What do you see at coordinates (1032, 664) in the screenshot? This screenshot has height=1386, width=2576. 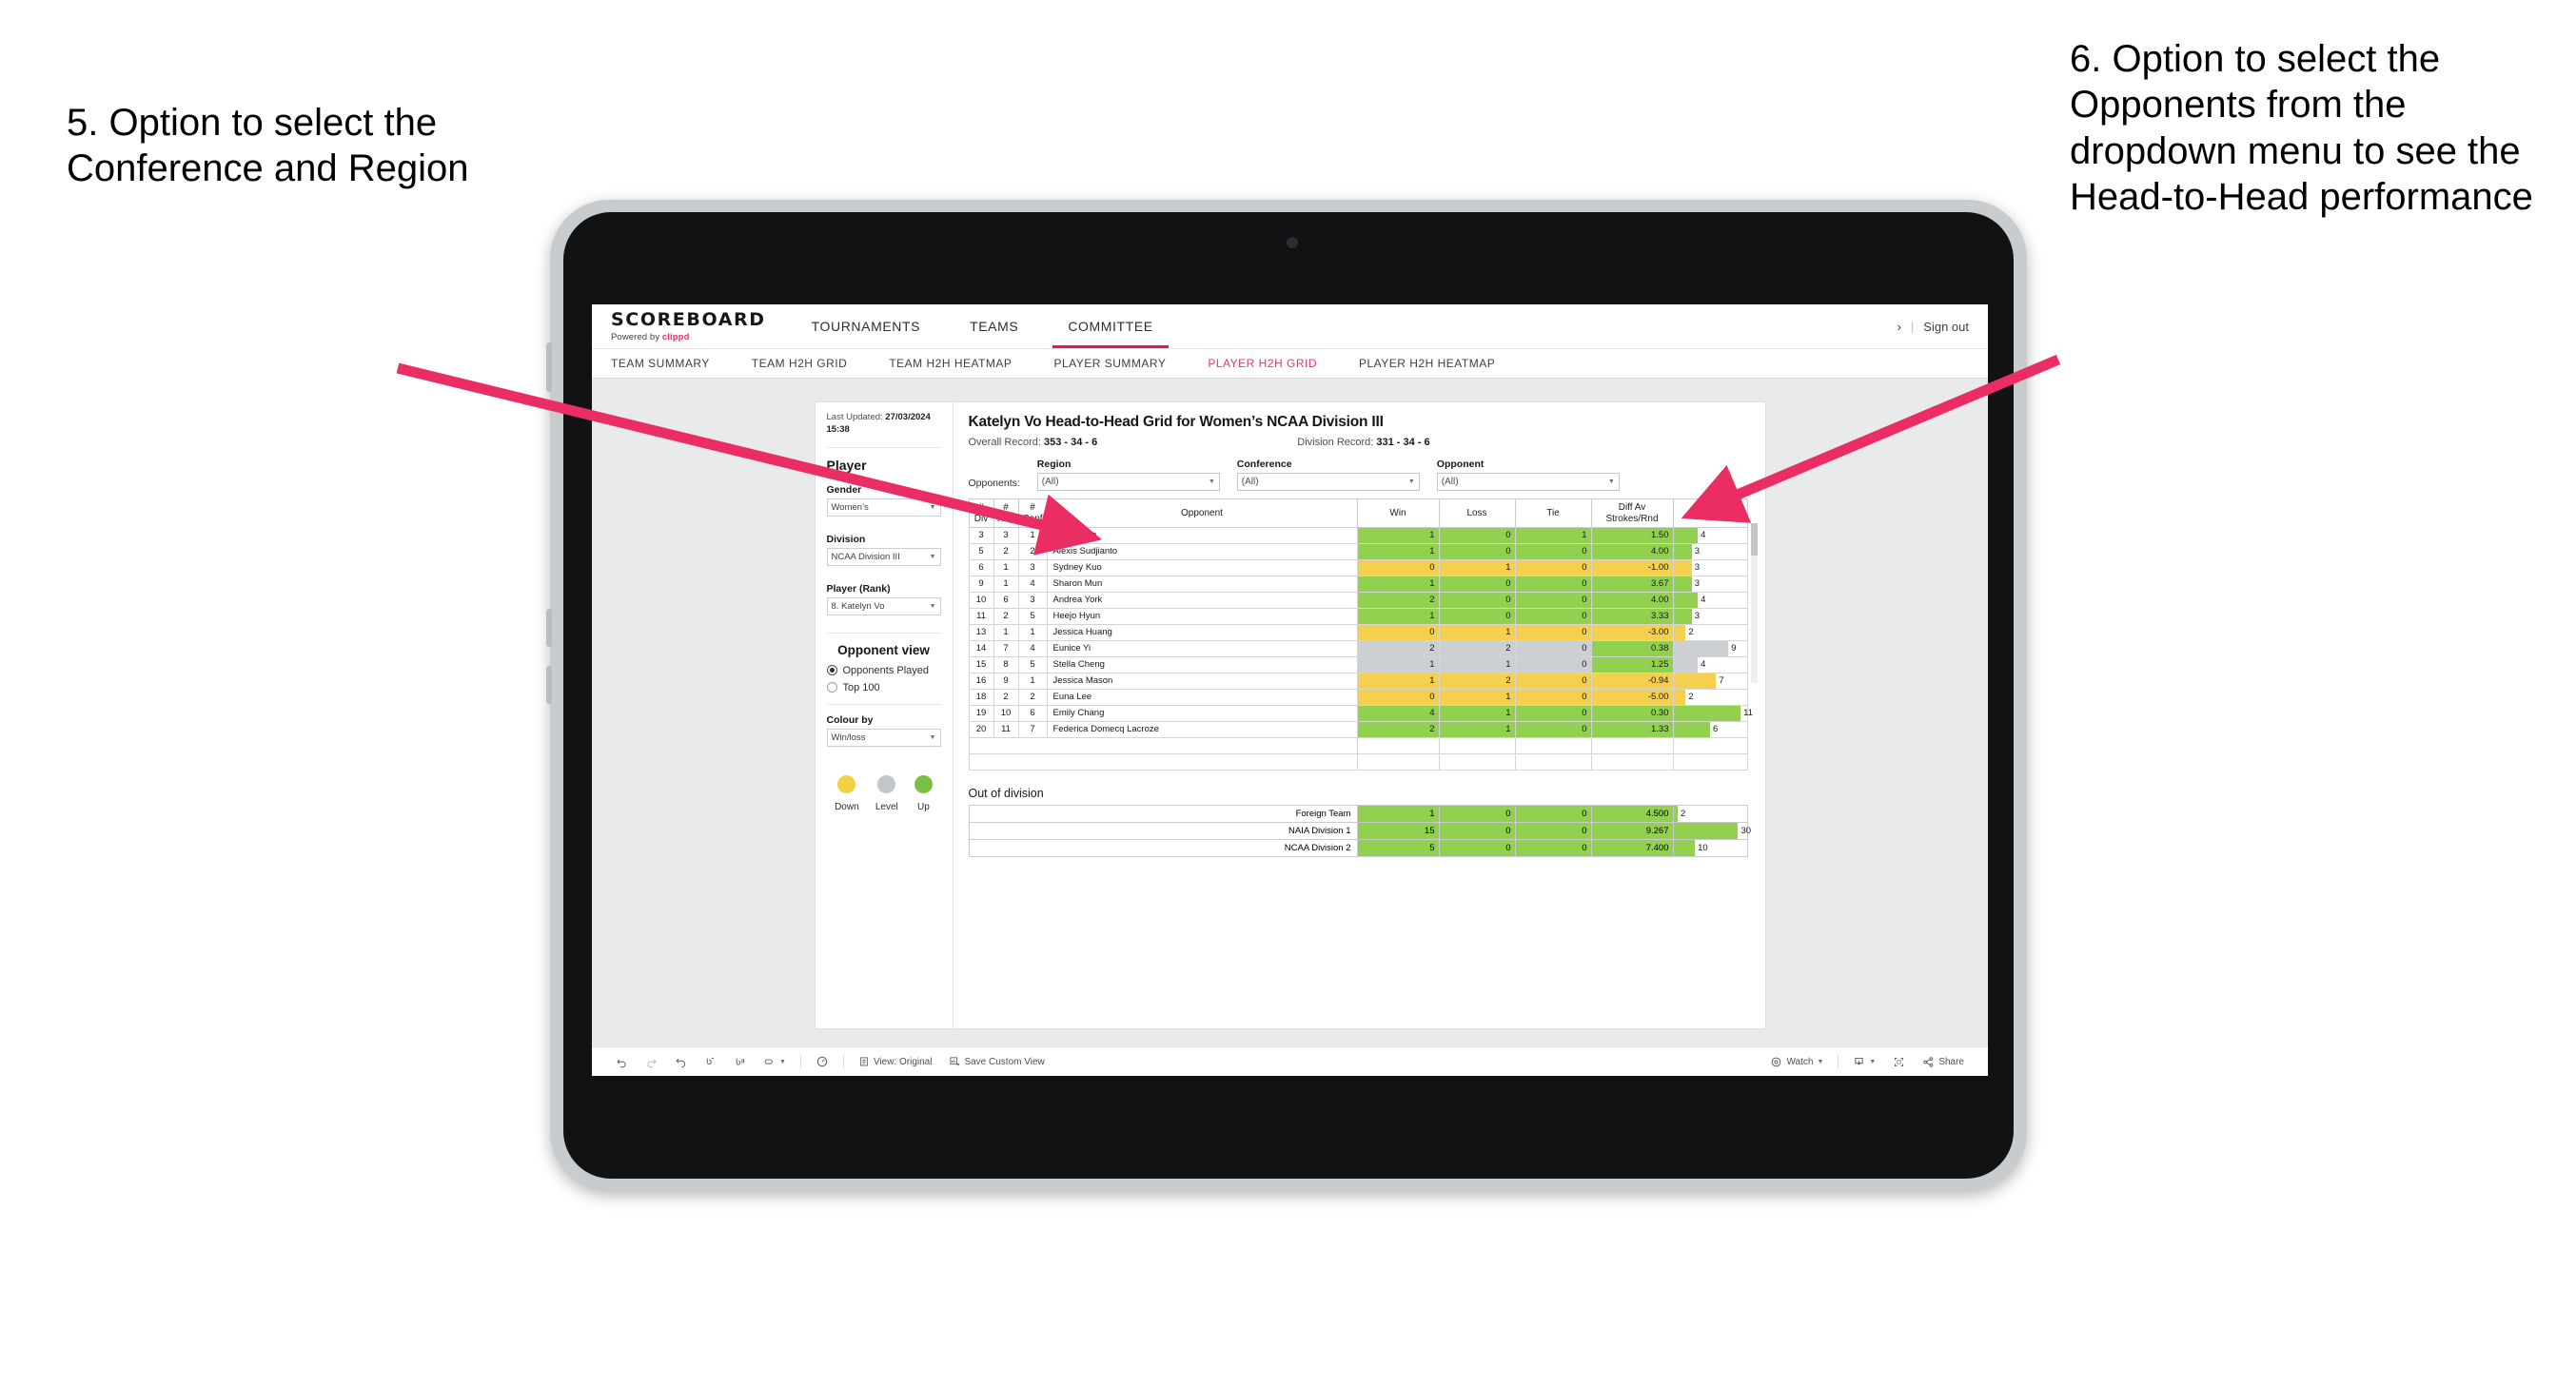 I see `cell-conf: 5` at bounding box center [1032, 664].